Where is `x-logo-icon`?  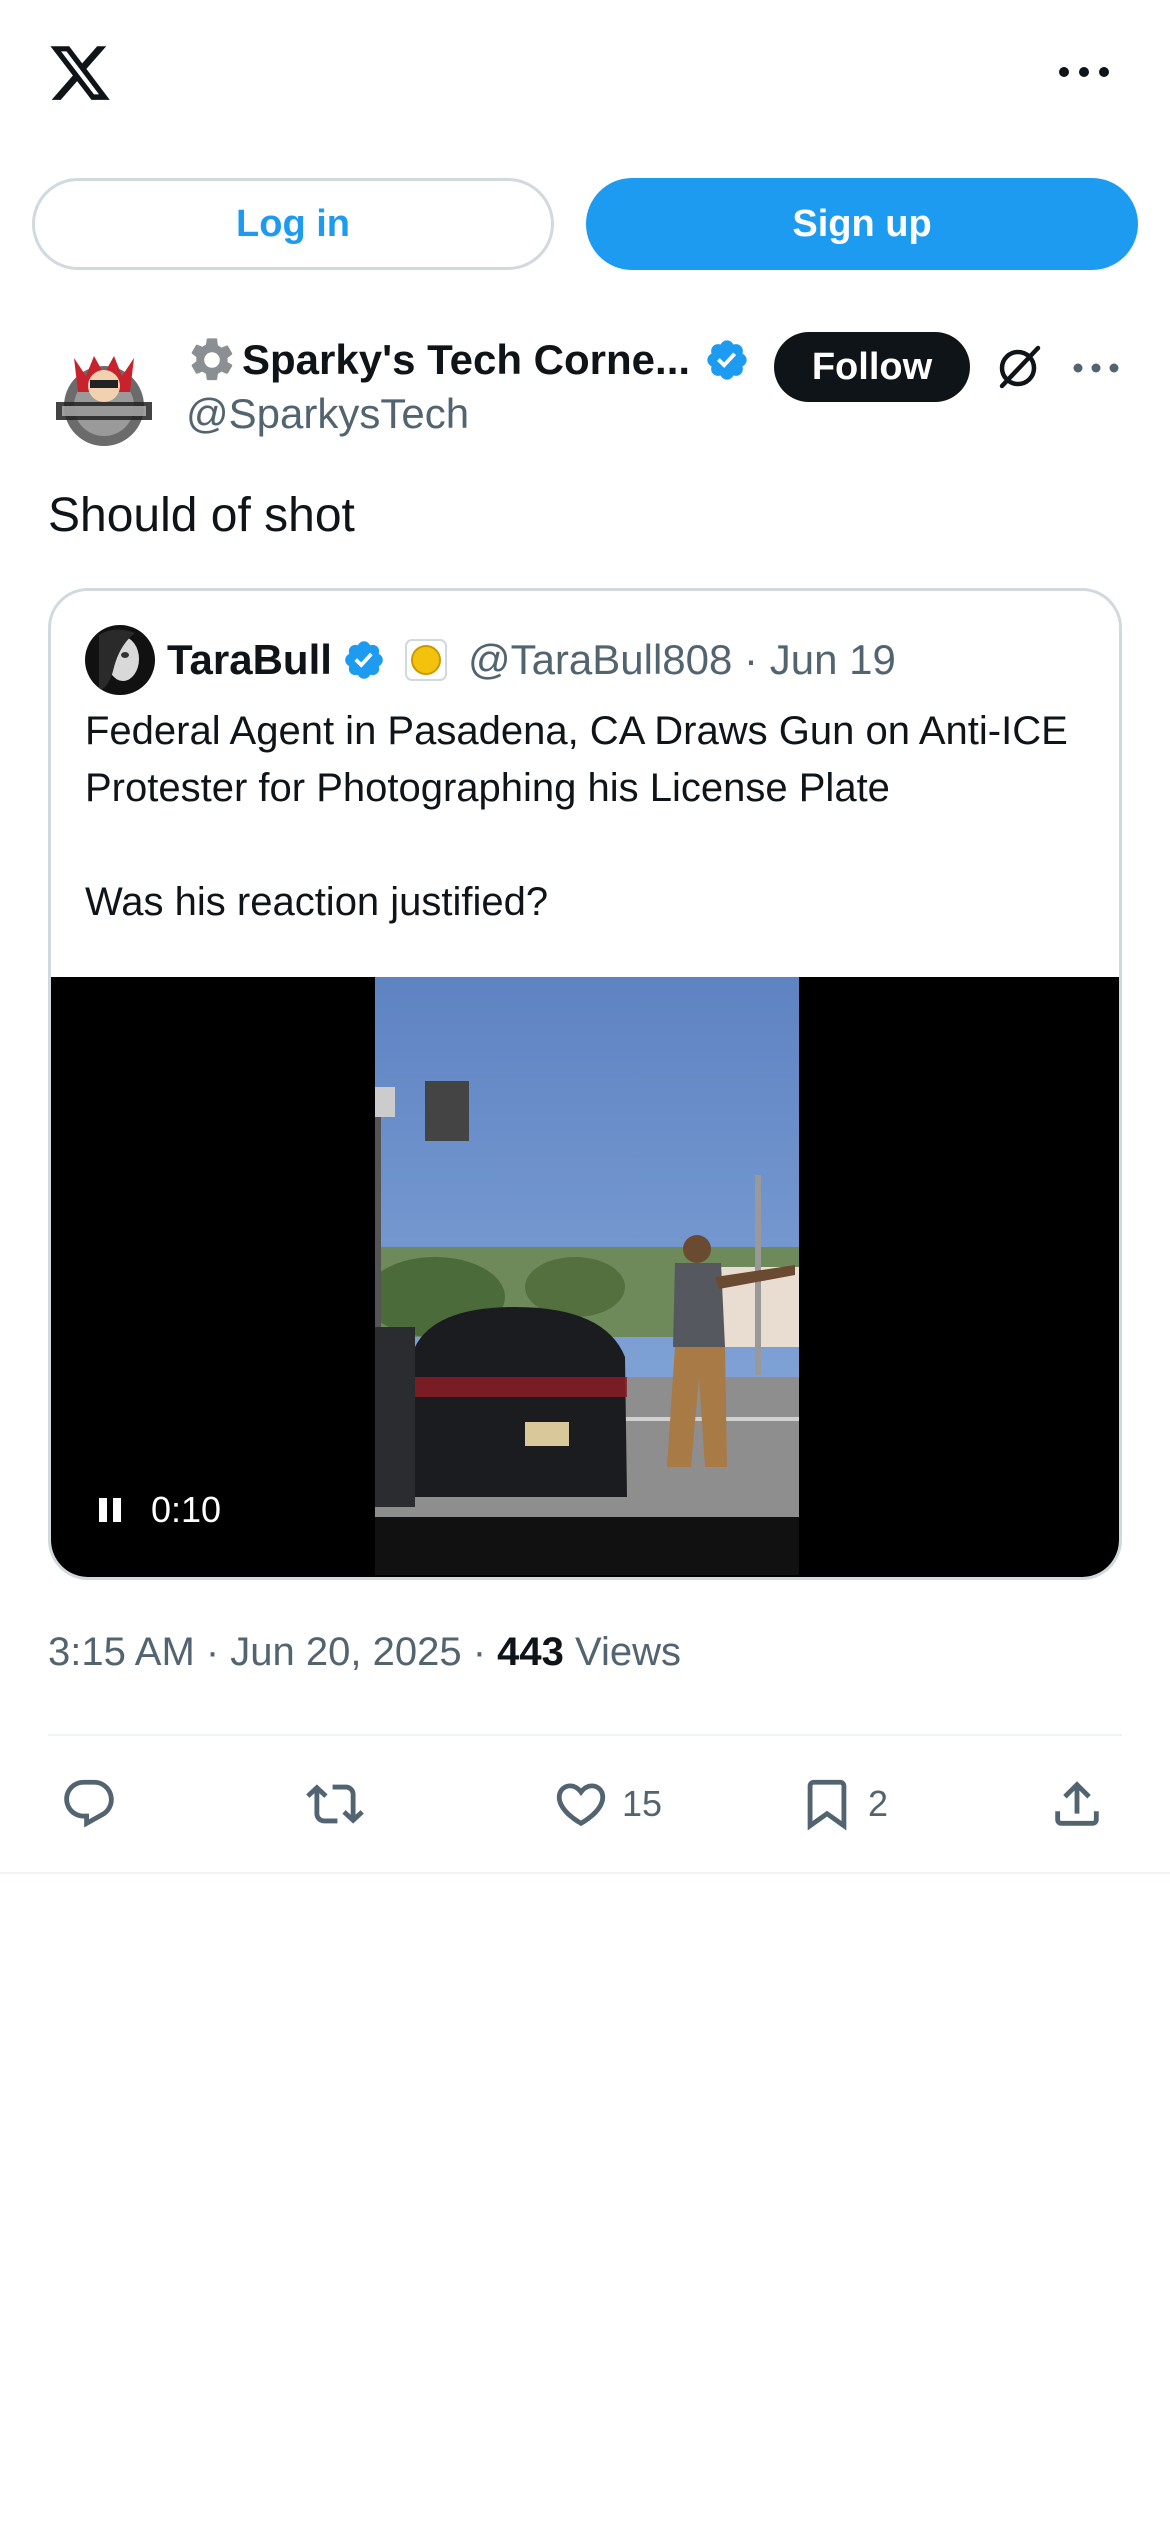 x-logo-icon is located at coordinates (80, 73).